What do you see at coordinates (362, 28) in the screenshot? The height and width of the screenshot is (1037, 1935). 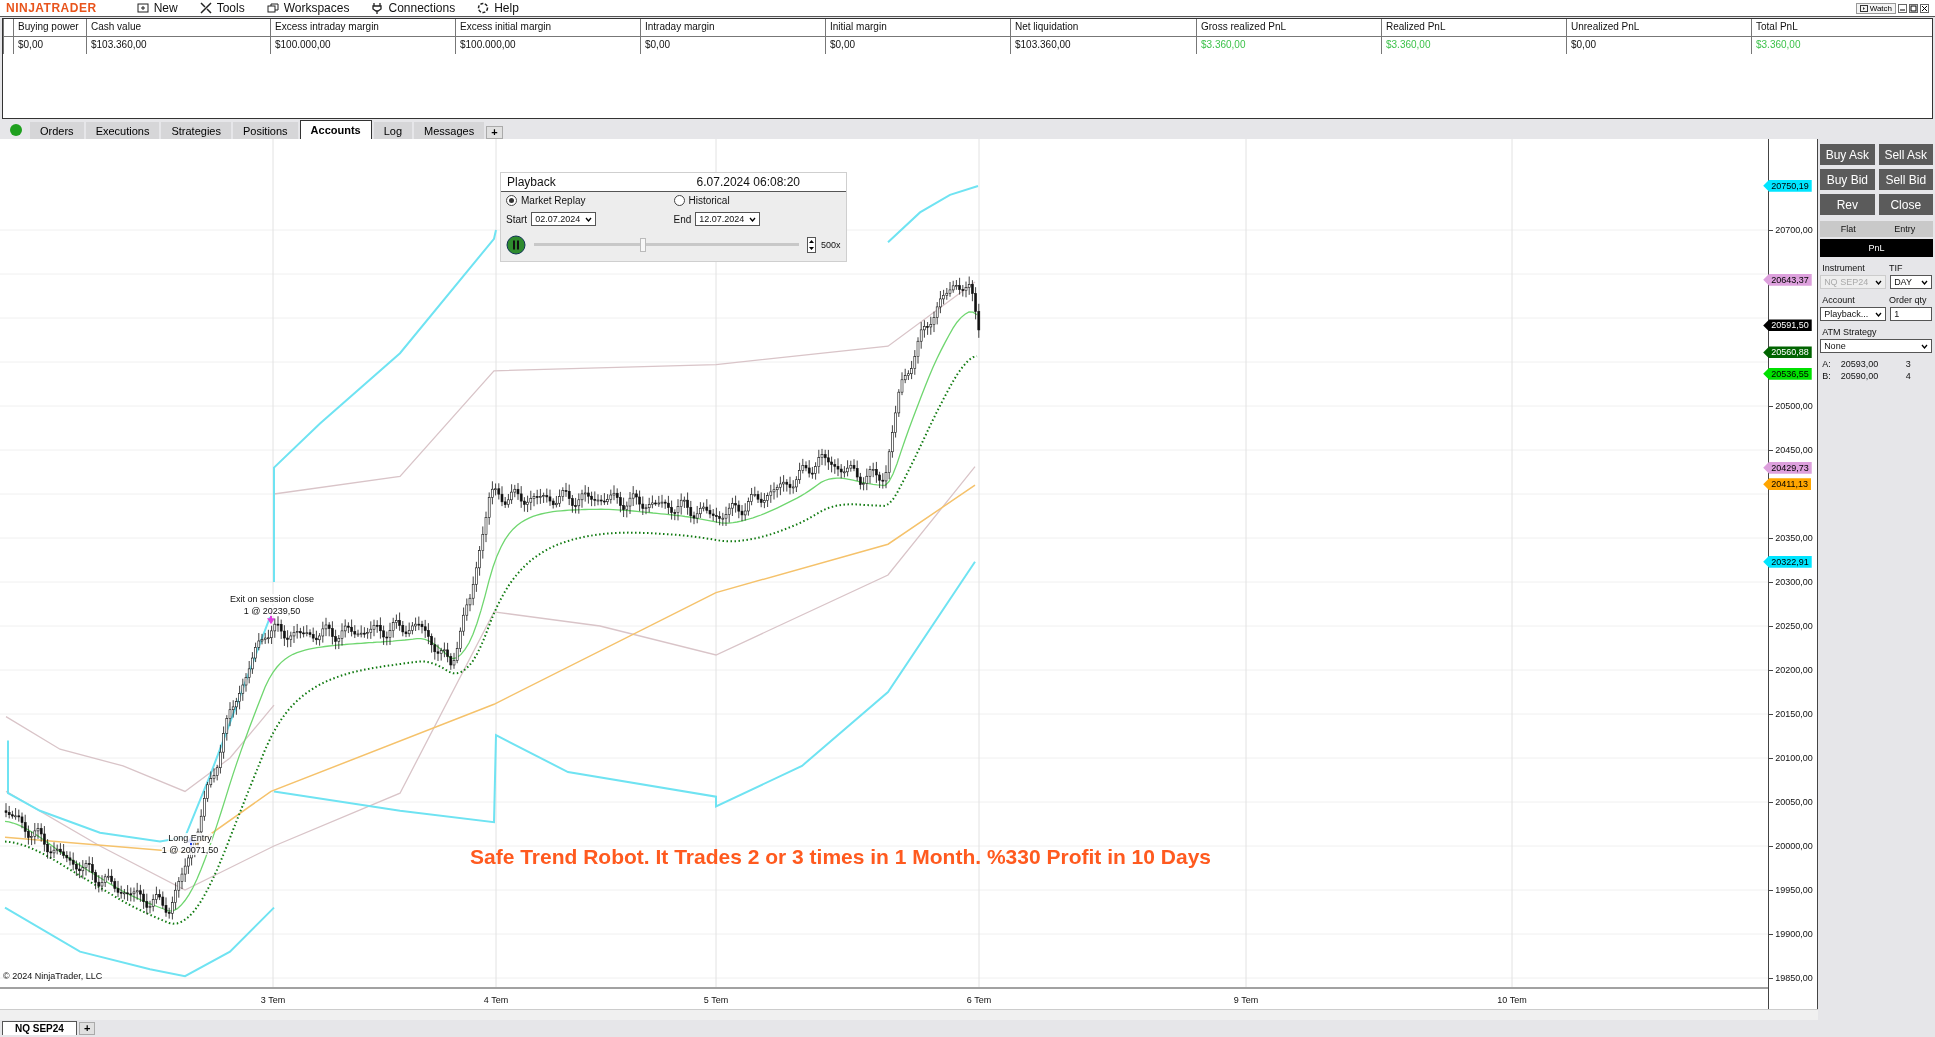 I see `column-header: Excess intraday margin` at bounding box center [362, 28].